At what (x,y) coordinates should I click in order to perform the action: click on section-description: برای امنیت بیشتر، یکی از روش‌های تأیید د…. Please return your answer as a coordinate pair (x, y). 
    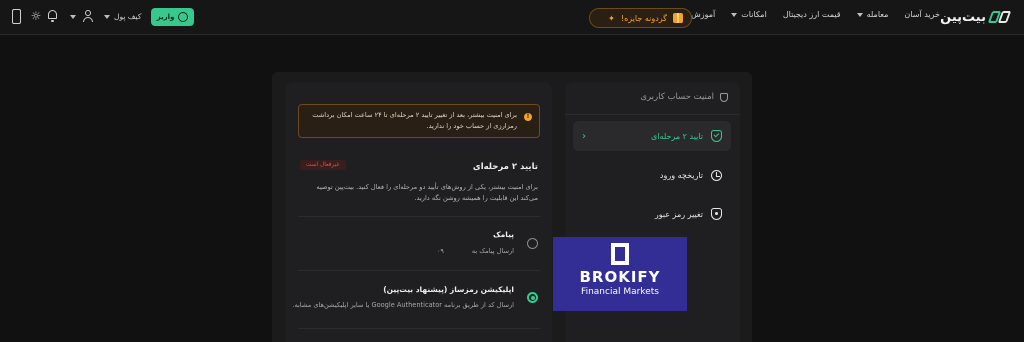
    Looking at the image, I should click on (427, 193).